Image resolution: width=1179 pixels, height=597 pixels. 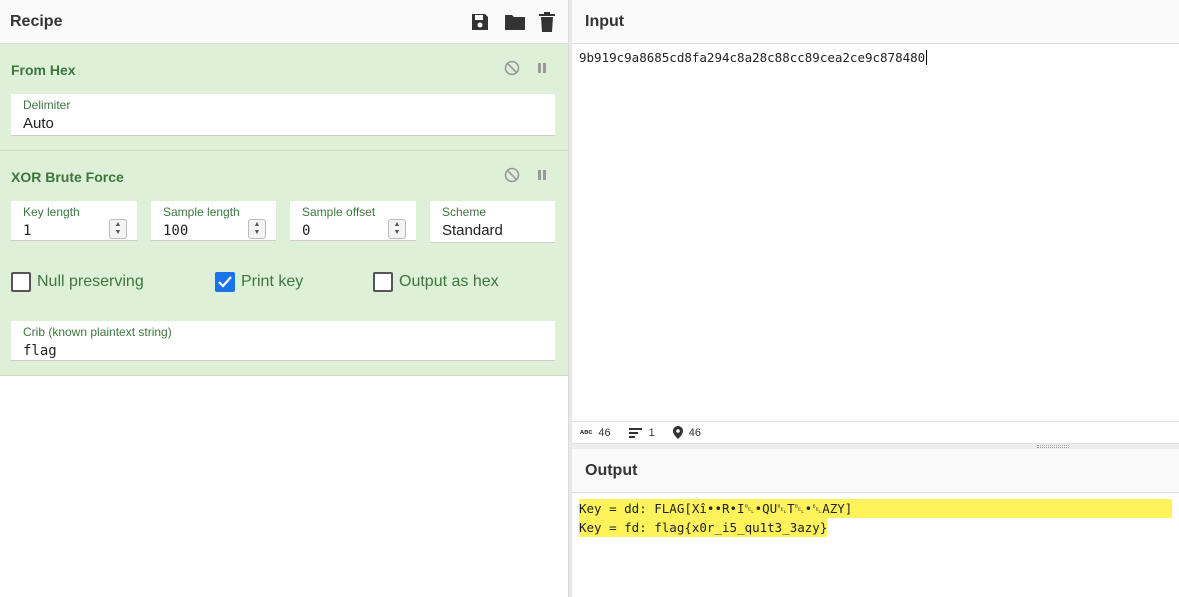 What do you see at coordinates (875, 508) in the screenshot?
I see `output-line: Key = dd: FLAG[Xî••R•I␇•QU␇T␇•␇AZY]` at bounding box center [875, 508].